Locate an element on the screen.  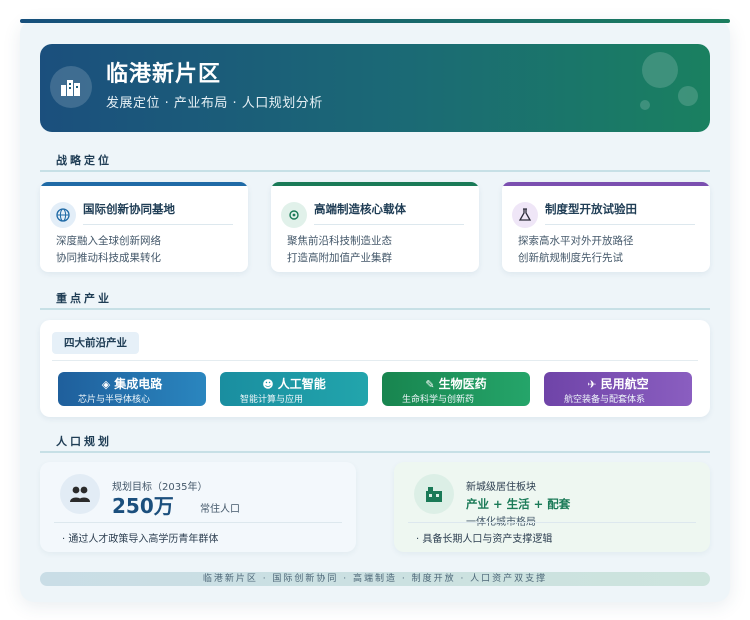
industry-desc: 芯片与半导体核心 is located at coordinates (114, 400).